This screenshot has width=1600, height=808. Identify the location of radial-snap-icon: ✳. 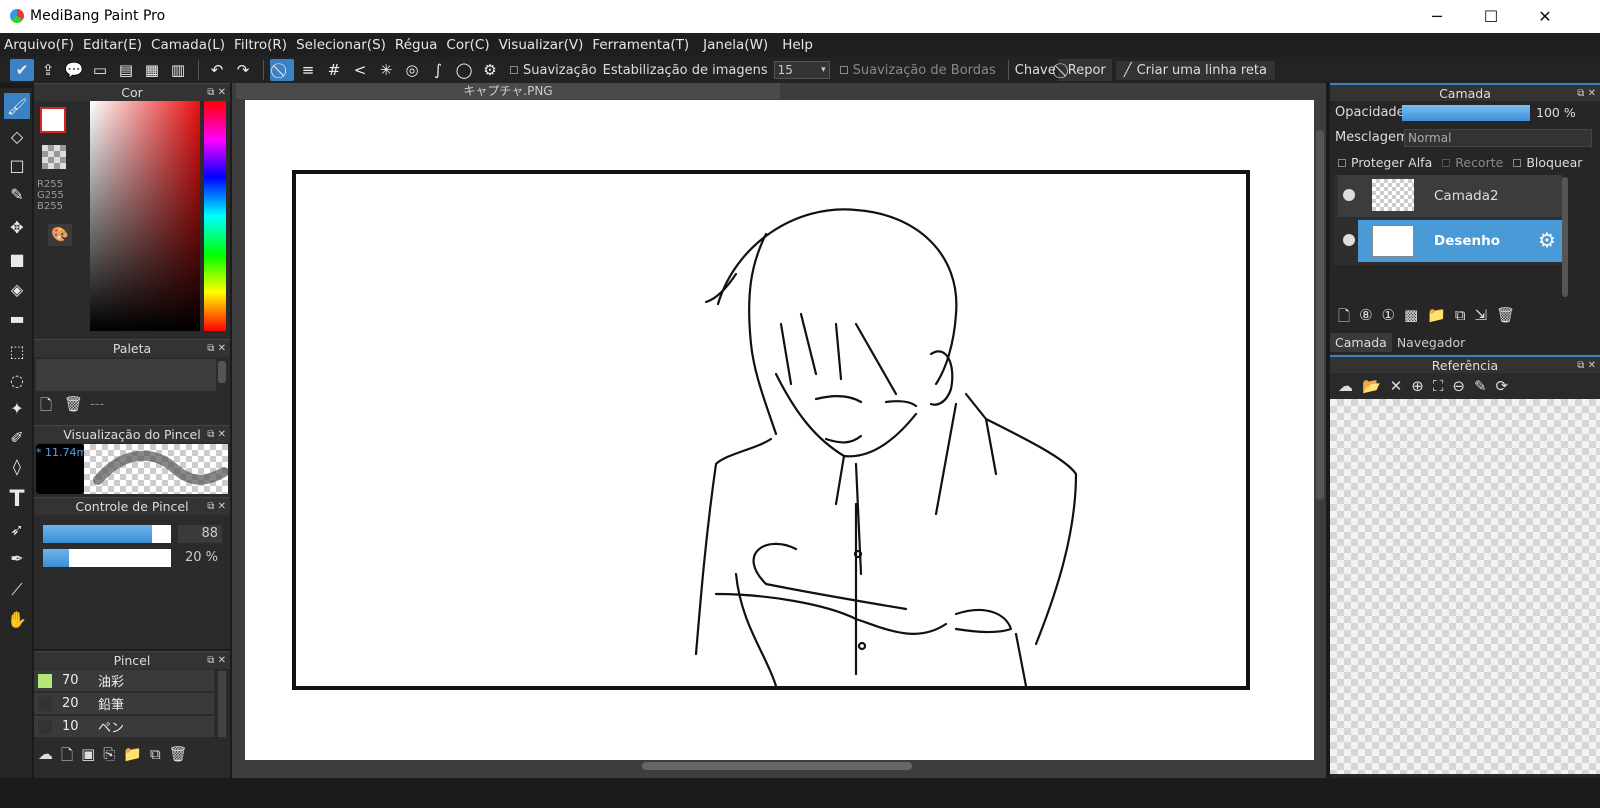
(386, 70).